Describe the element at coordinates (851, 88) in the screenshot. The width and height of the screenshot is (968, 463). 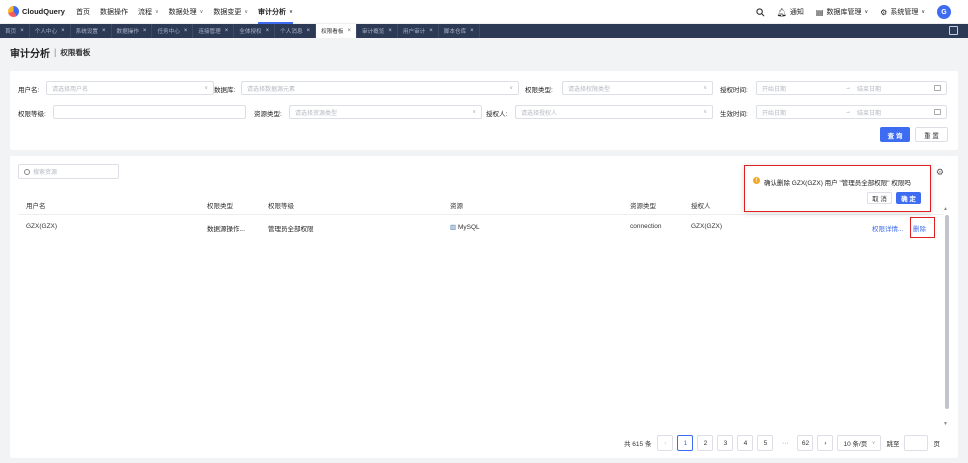
I see `grant-time-range: 开始日期 → 结束日期` at that location.